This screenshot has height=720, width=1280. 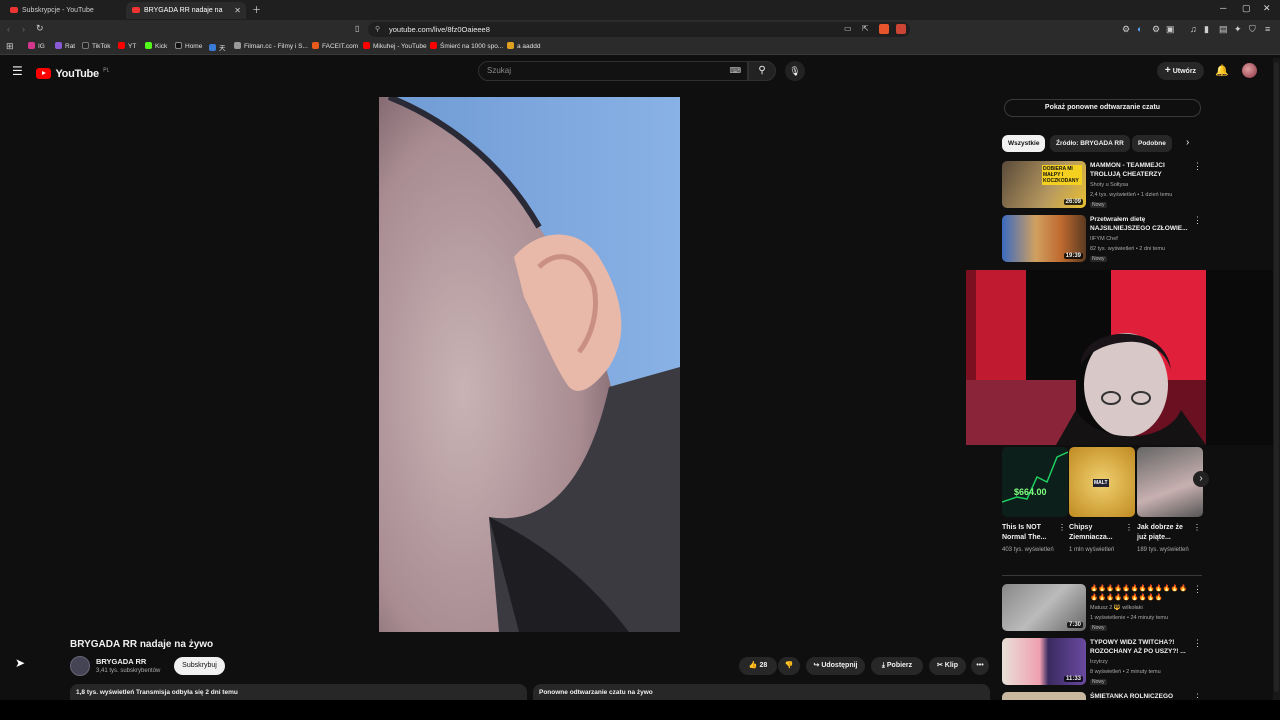 I want to click on bookmark-icon: ▯, so click(x=357, y=28).